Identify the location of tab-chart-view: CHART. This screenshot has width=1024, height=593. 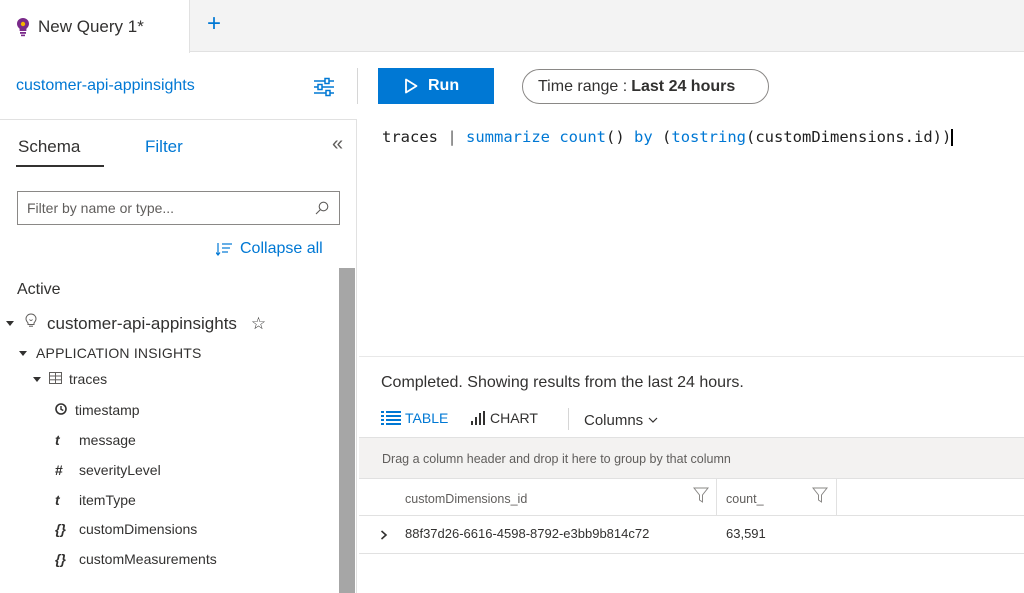
(504, 418).